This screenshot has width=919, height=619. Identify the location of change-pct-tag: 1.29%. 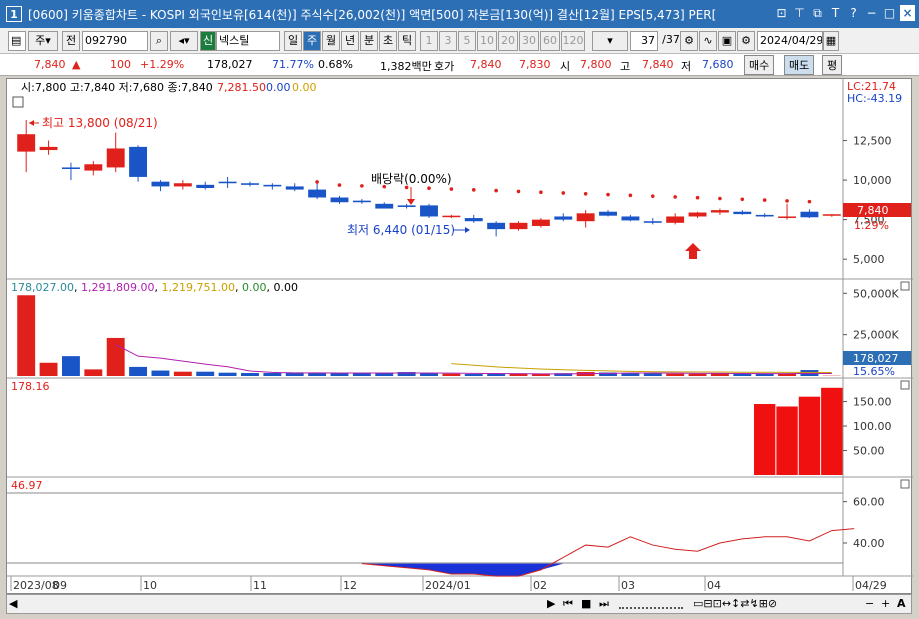
(871, 225).